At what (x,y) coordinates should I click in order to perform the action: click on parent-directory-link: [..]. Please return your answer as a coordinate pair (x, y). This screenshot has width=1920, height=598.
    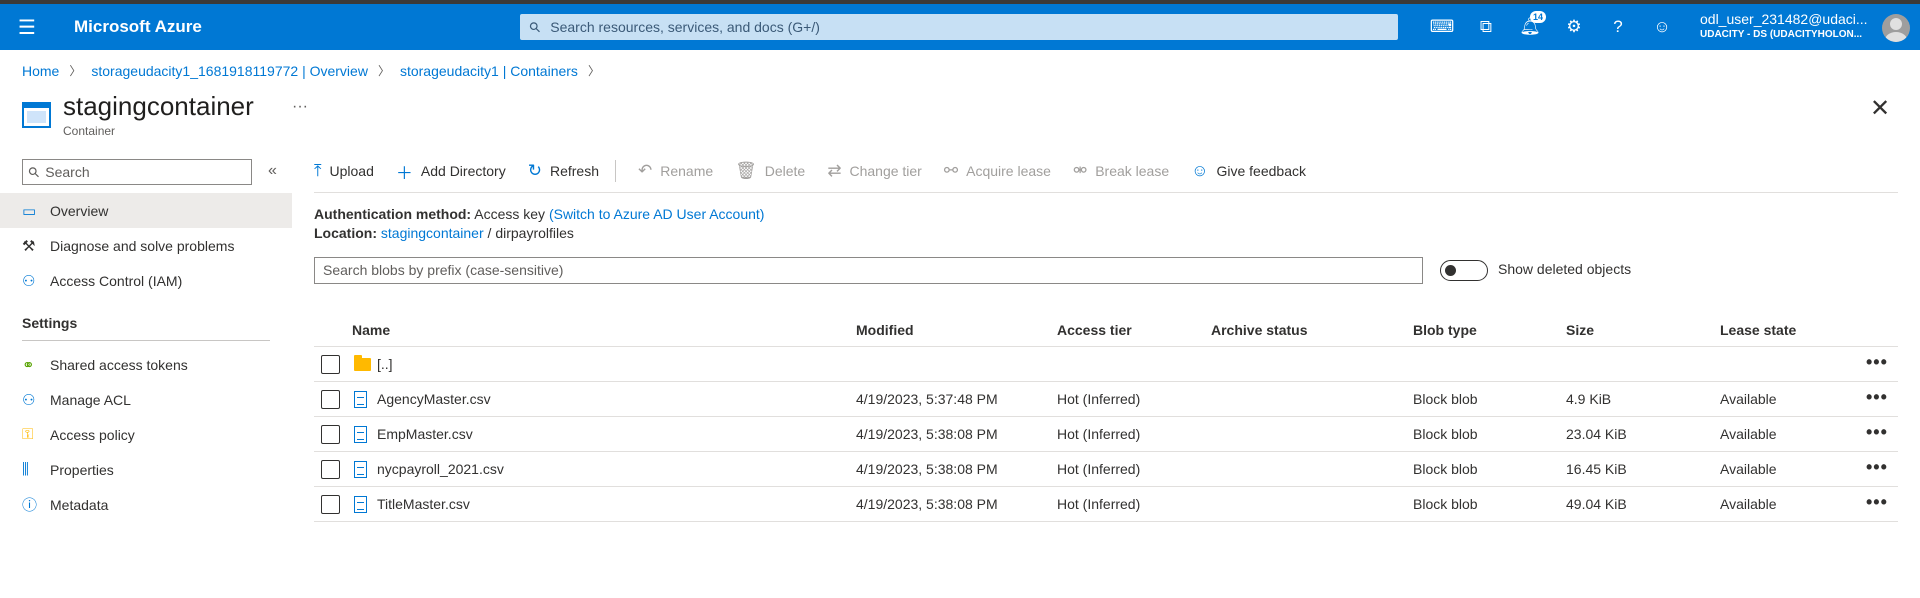
    Looking at the image, I should click on (385, 364).